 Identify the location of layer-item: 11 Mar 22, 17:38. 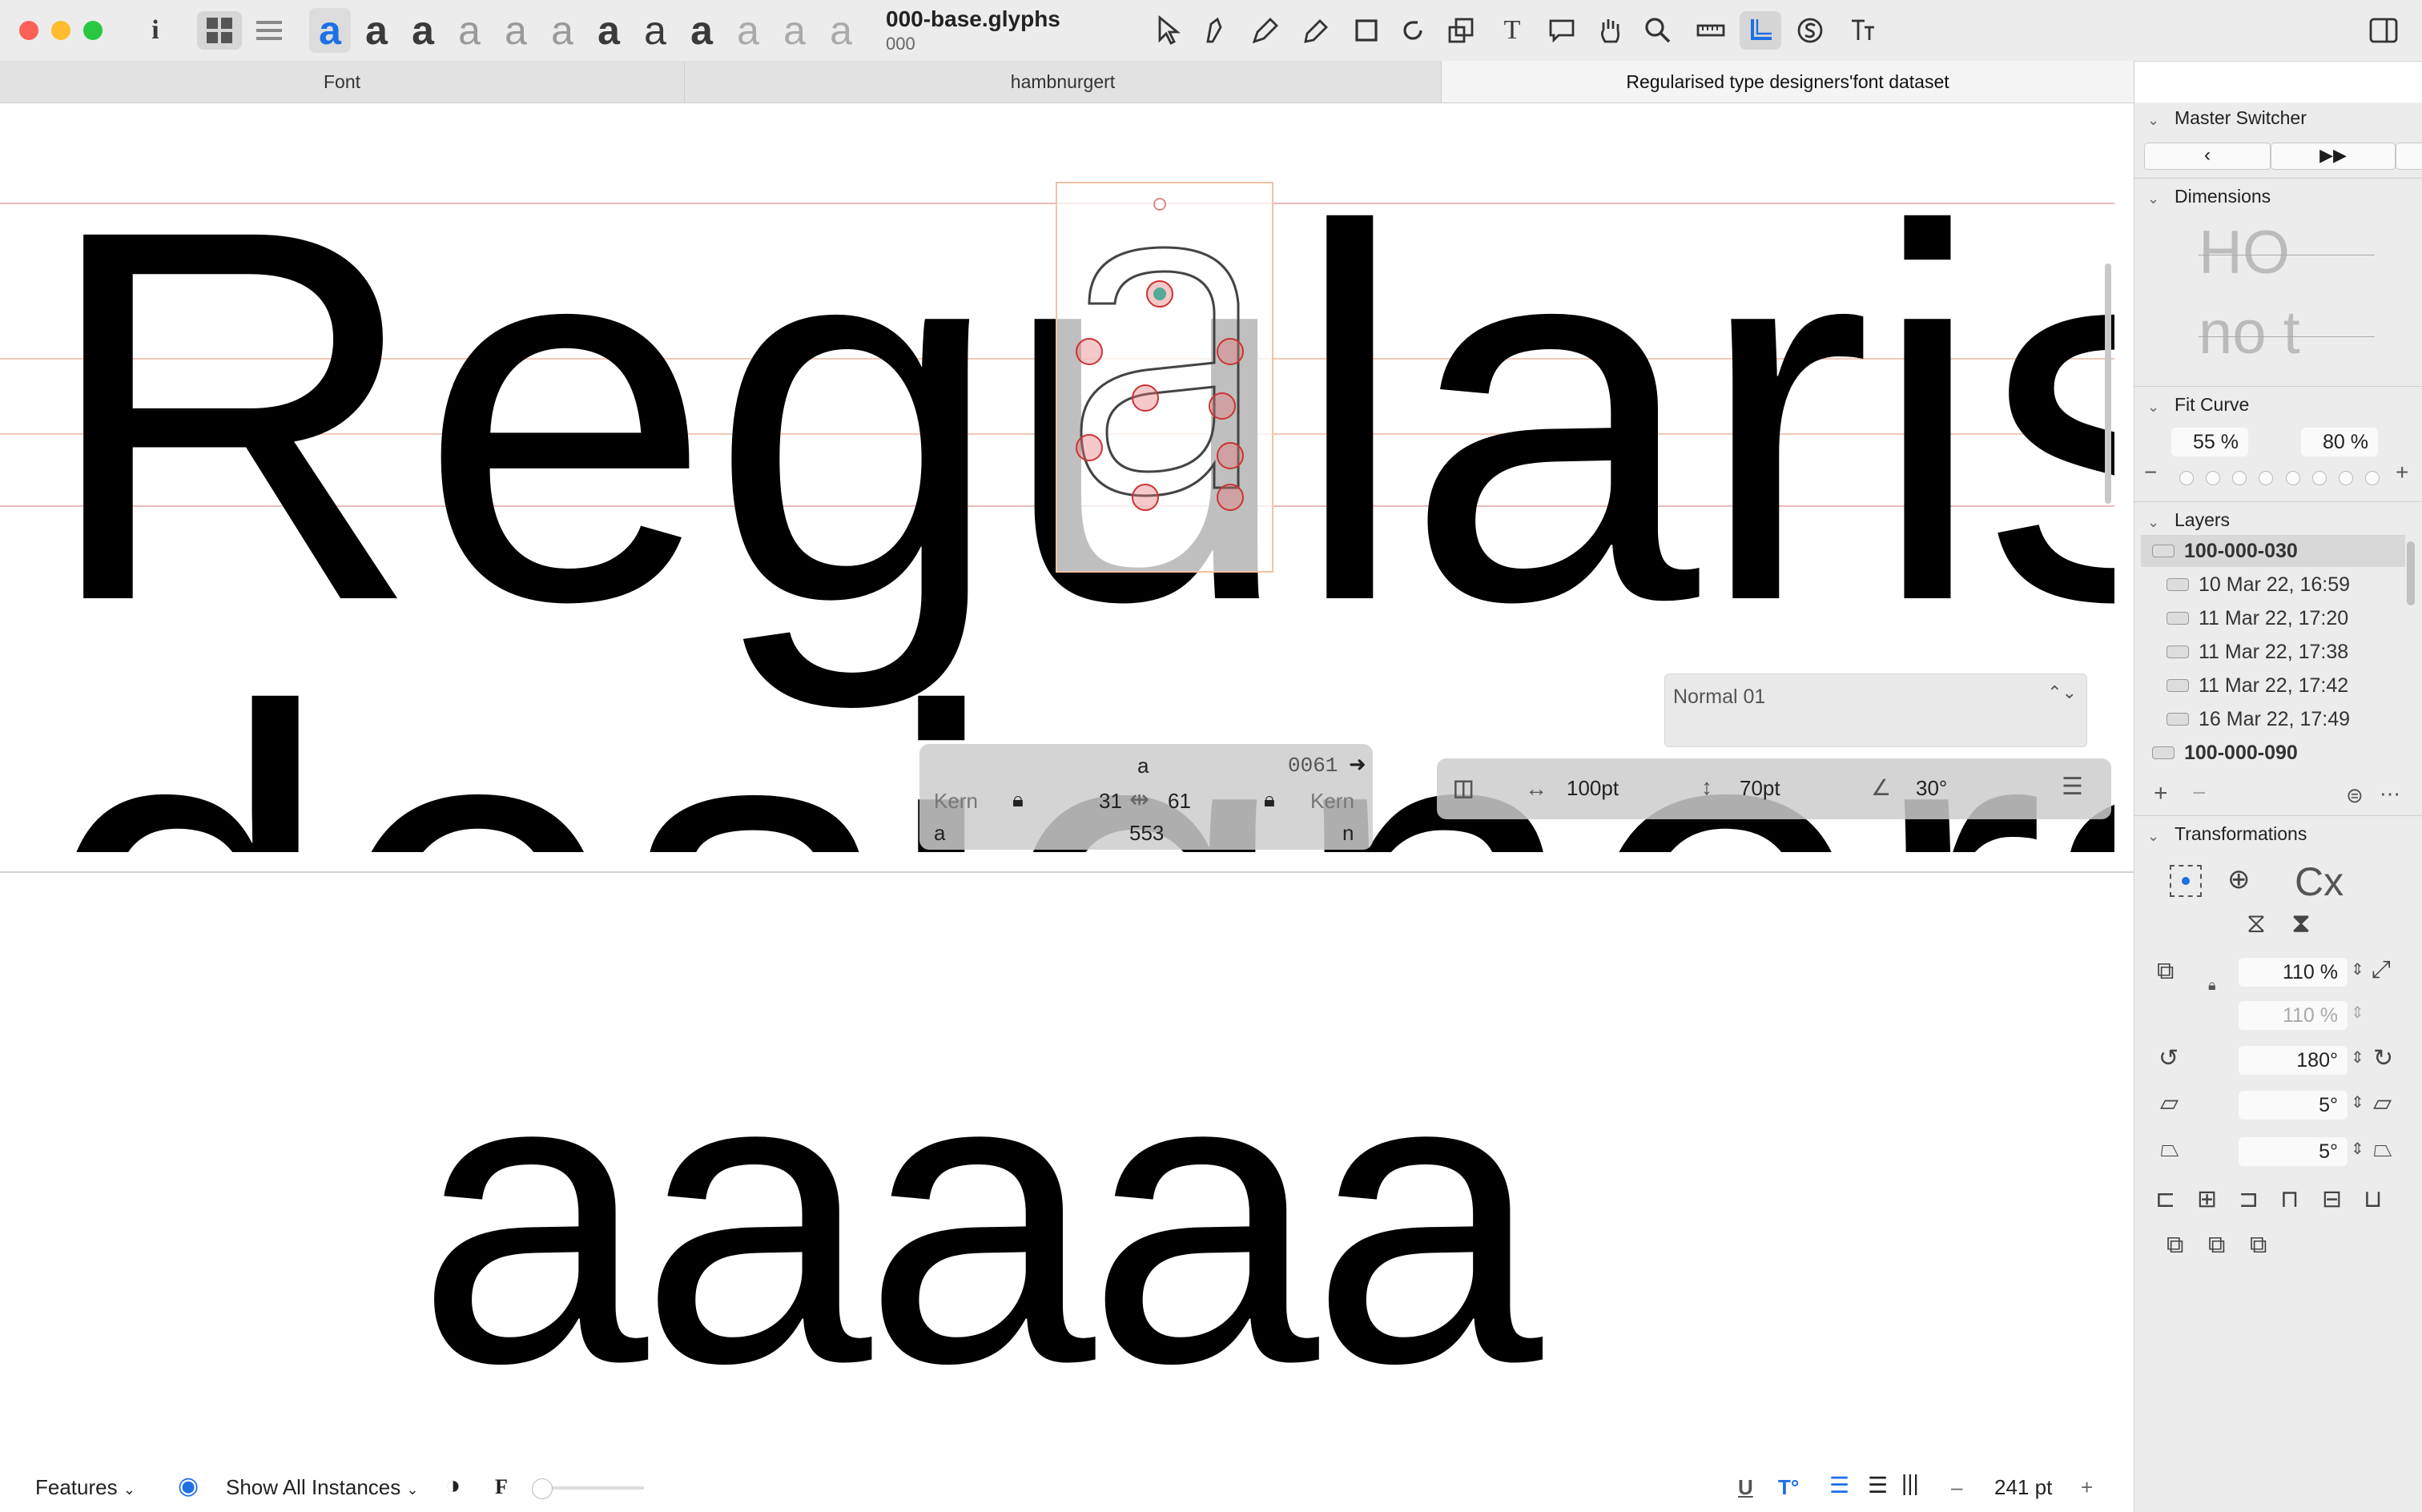
(2280, 652).